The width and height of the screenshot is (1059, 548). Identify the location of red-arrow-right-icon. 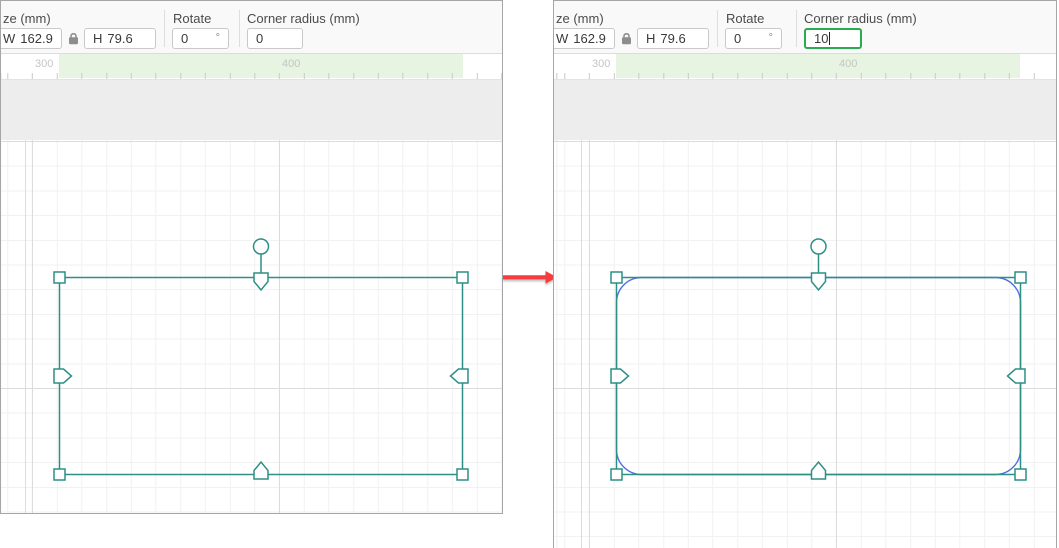
(530, 277).